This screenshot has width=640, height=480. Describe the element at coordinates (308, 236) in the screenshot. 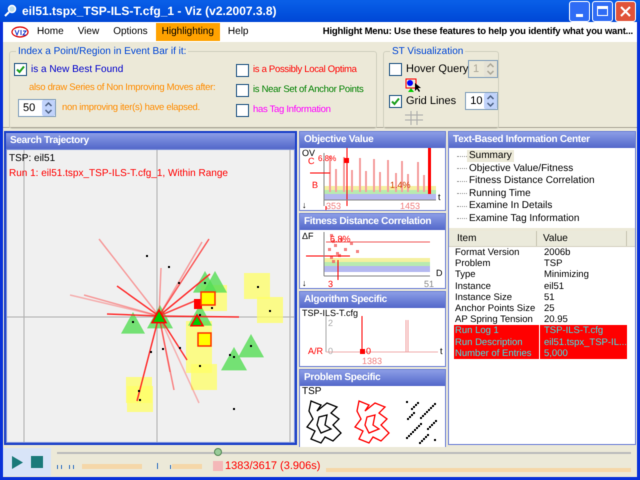

I see `axis-label: ΔF` at that location.